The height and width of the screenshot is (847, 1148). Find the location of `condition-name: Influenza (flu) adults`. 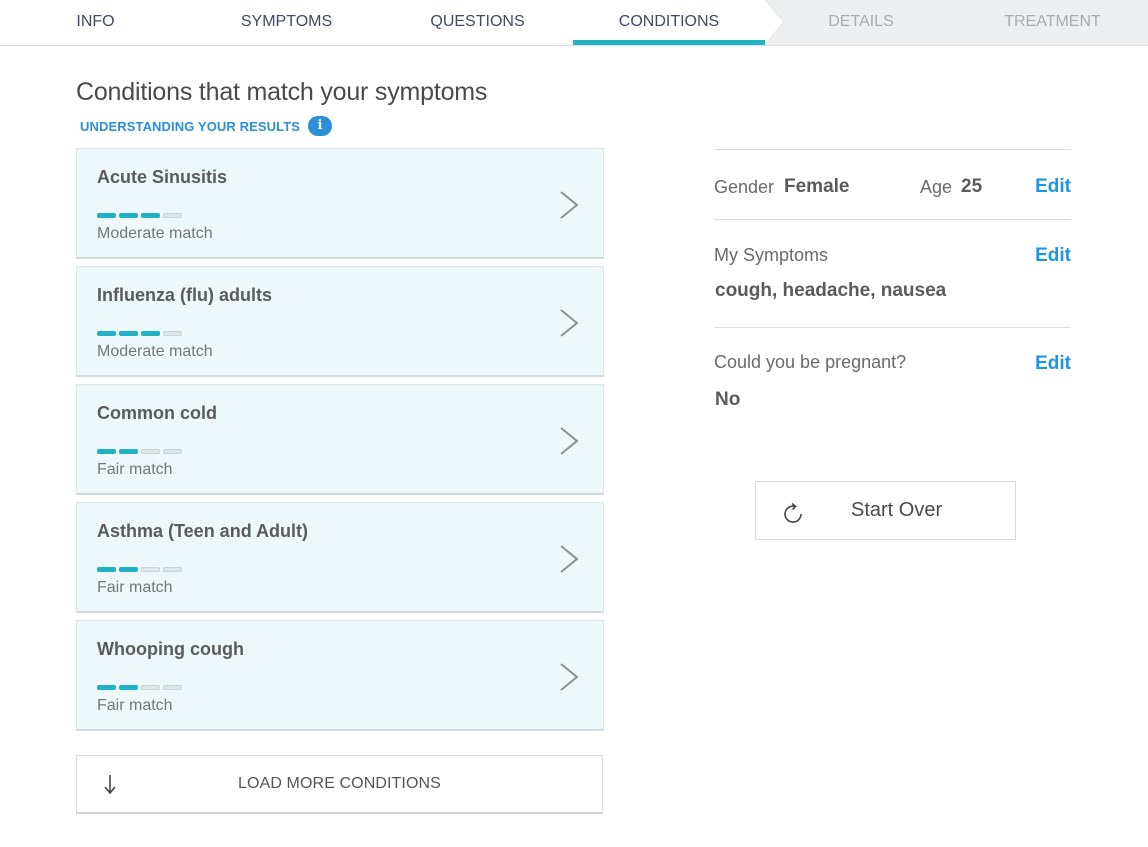

condition-name: Influenza (flu) adults is located at coordinates (184, 295).